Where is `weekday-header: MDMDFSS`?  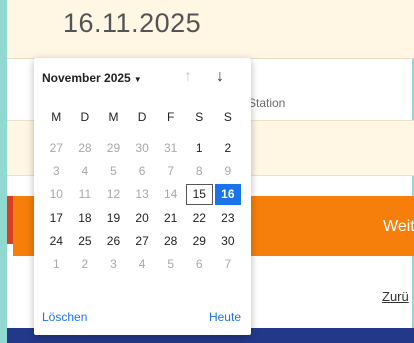
weekday-header: MDMDFSS is located at coordinates (142, 120).